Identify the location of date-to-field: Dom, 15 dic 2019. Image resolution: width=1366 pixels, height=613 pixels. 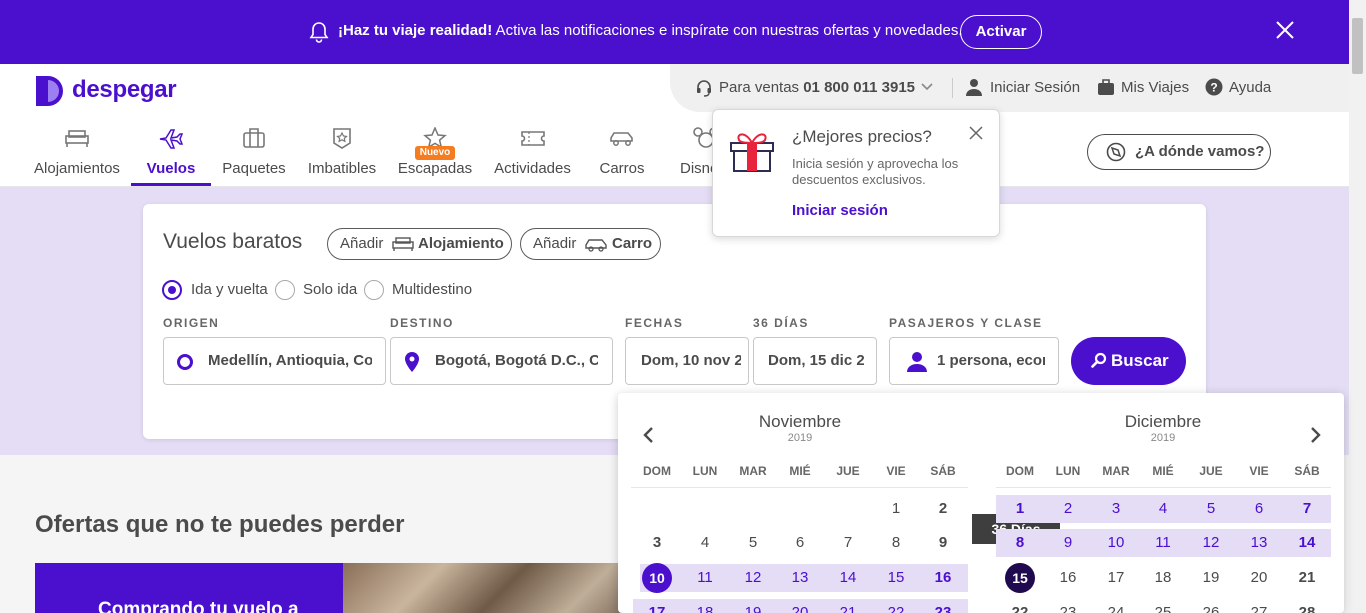
(815, 361).